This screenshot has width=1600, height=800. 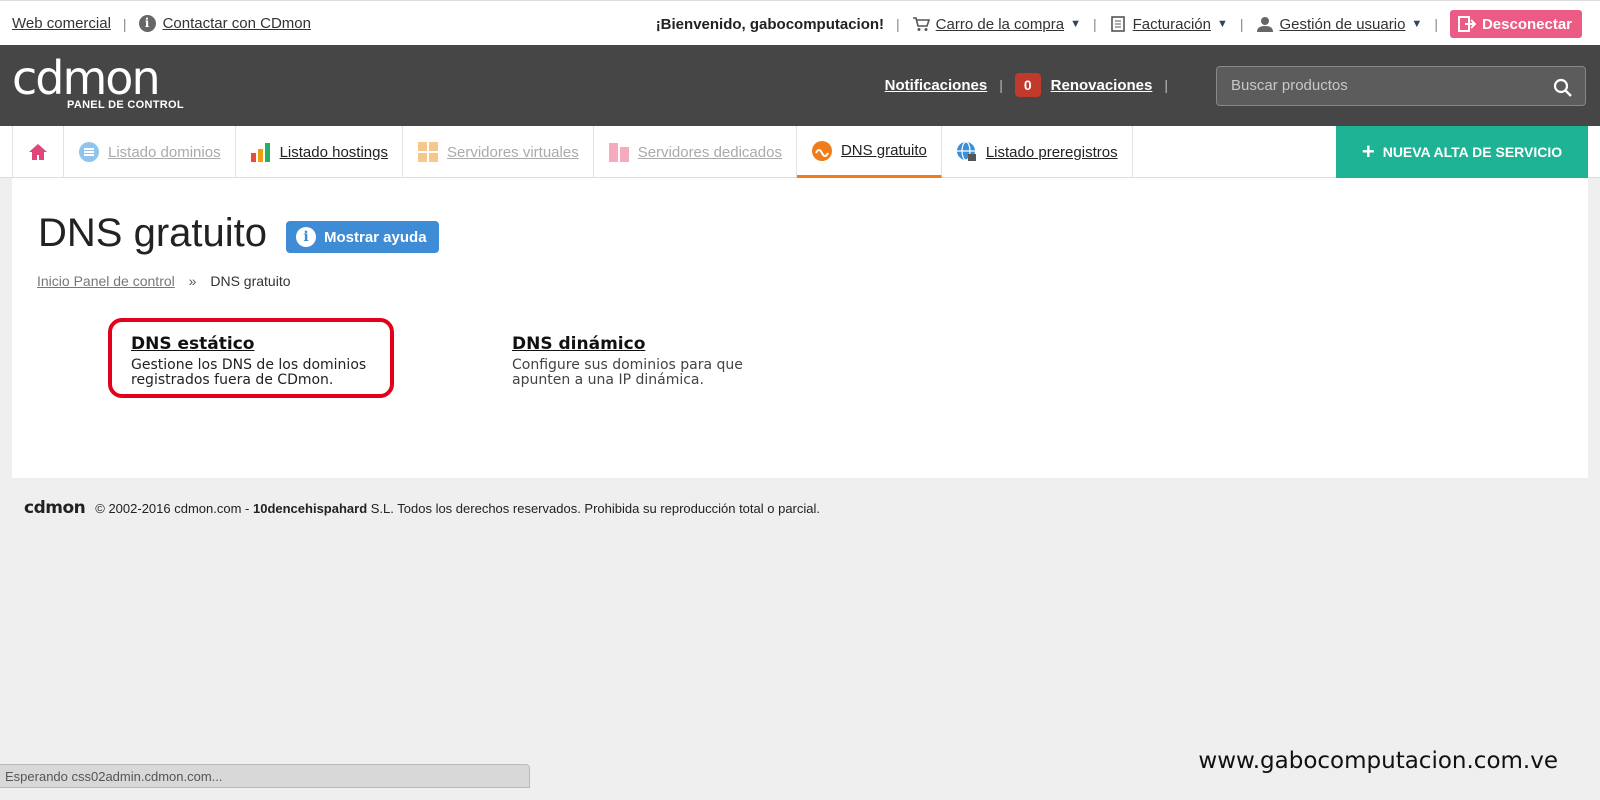 What do you see at coordinates (1000, 24) in the screenshot?
I see `cart-link: Carro de la compra` at bounding box center [1000, 24].